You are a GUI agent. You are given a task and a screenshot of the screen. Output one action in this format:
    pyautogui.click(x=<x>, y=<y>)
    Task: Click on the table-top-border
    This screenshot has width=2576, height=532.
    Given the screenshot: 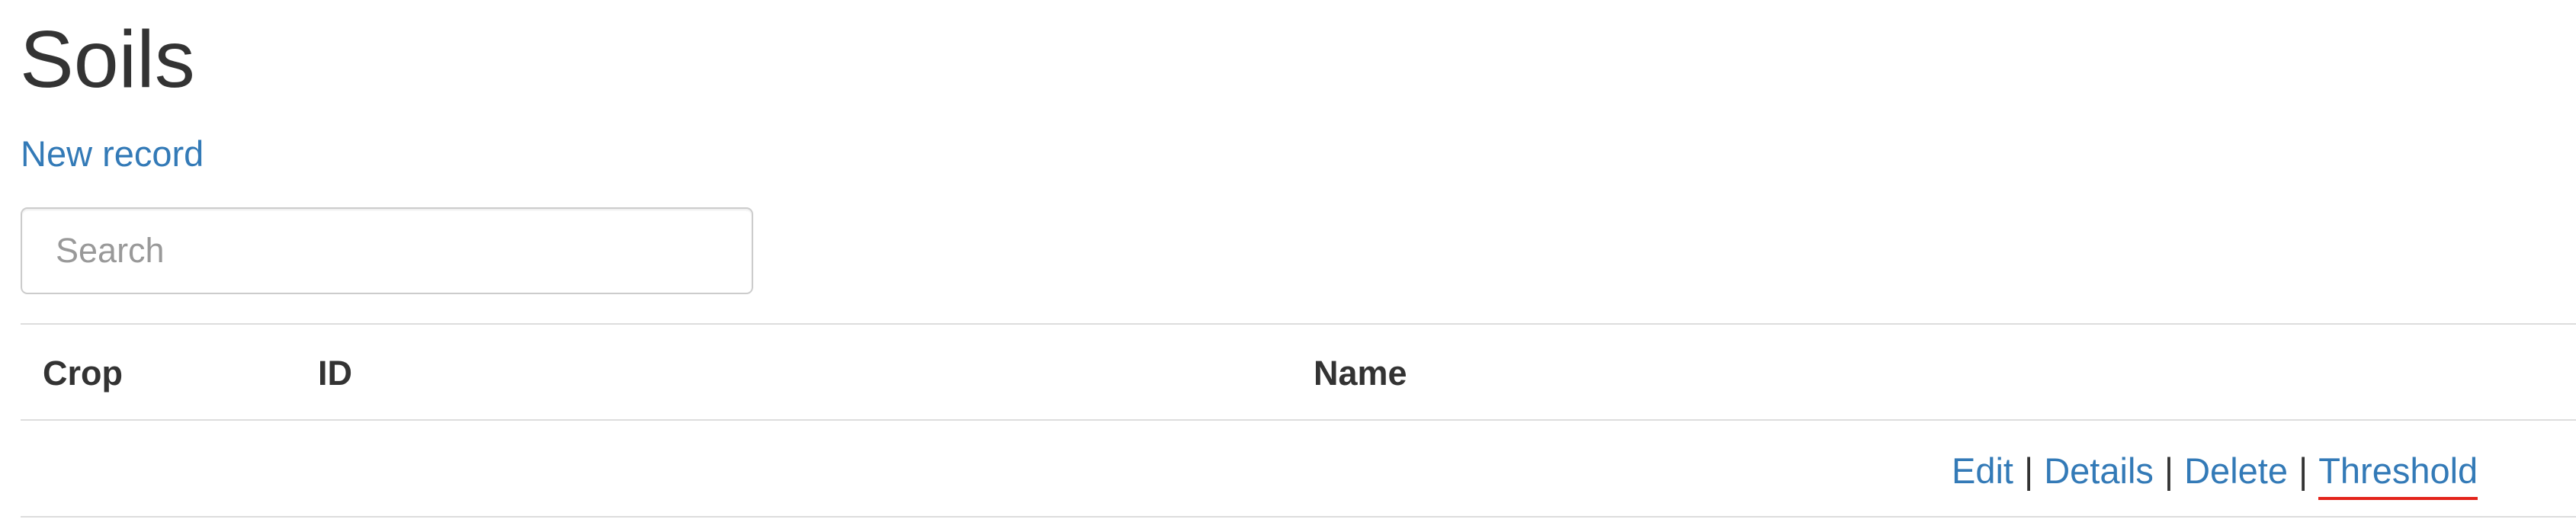 What is the action you would take?
    pyautogui.click(x=1298, y=324)
    